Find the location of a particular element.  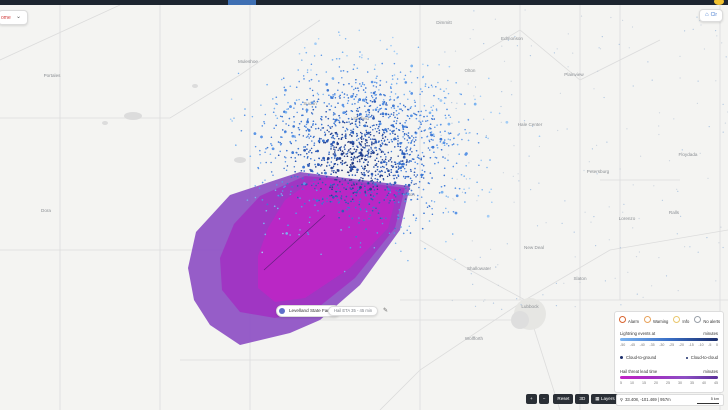

zoom-in-button: + is located at coordinates (531, 399).